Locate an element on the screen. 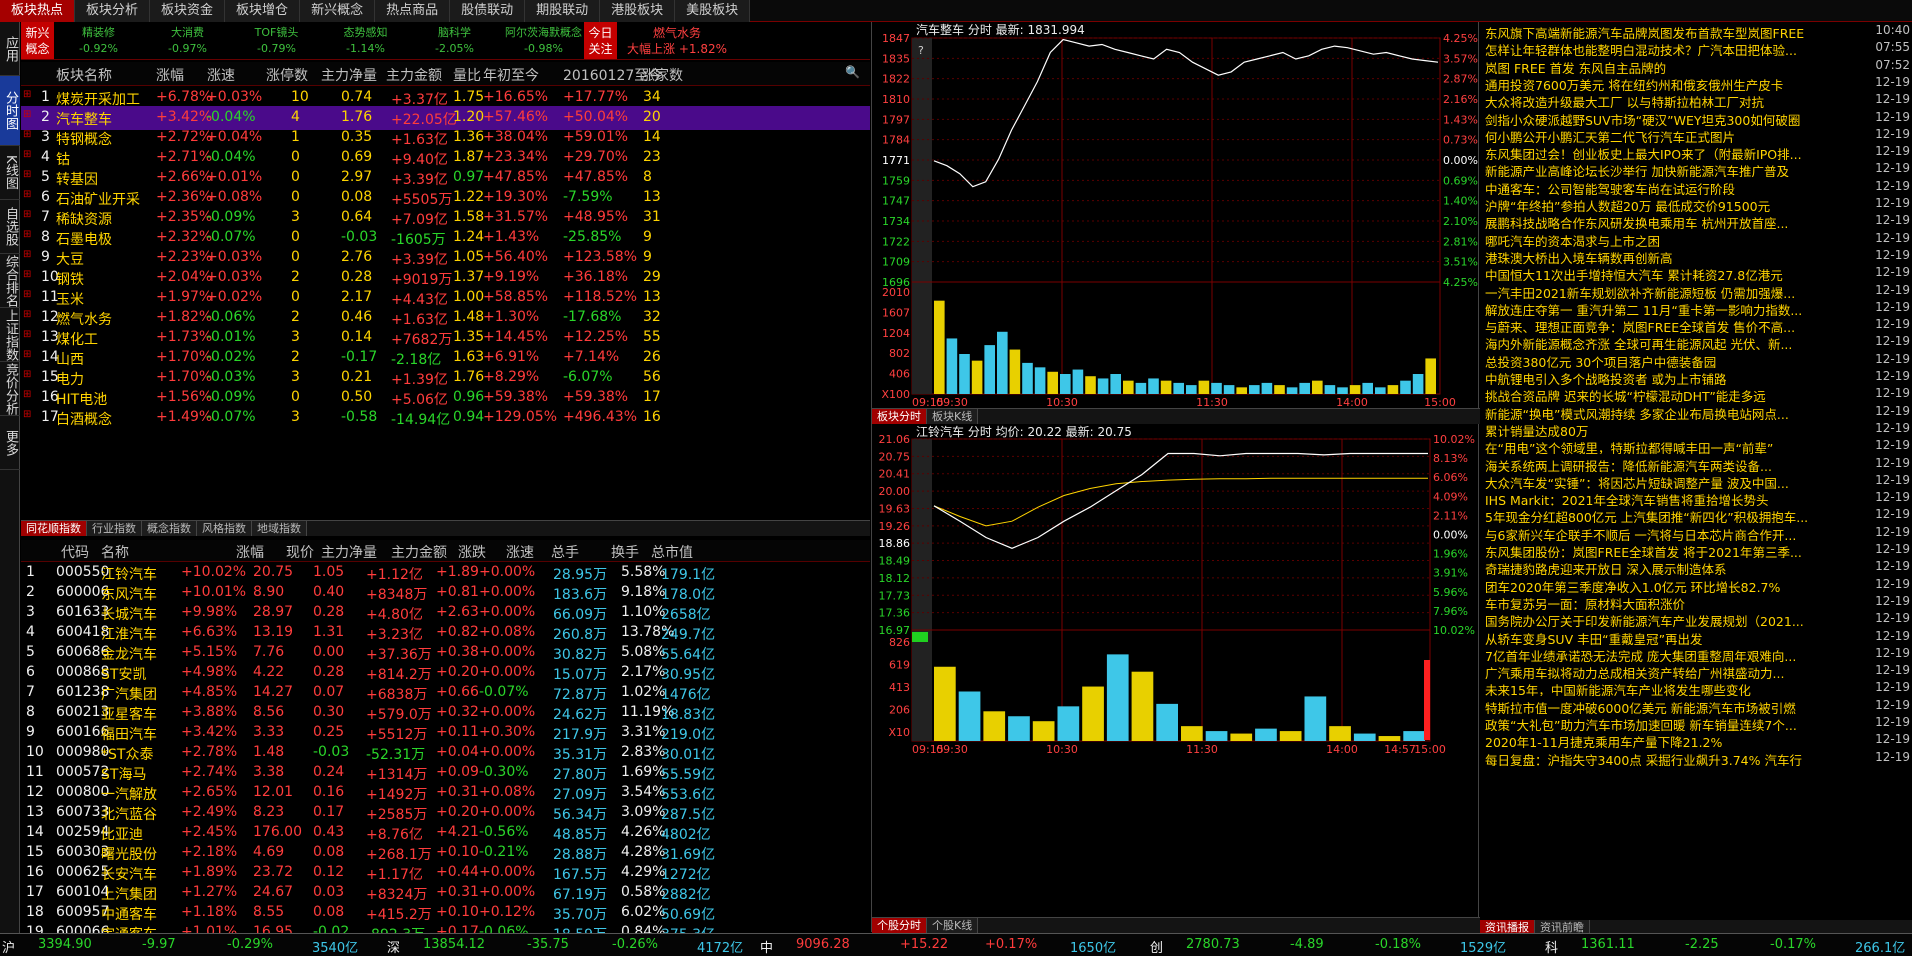 This screenshot has width=1912, height=956. news-item: 新能源产业高峰论坛长沙举行 加快新能源汽车推广普及 12-19 is located at coordinates (1697, 168).